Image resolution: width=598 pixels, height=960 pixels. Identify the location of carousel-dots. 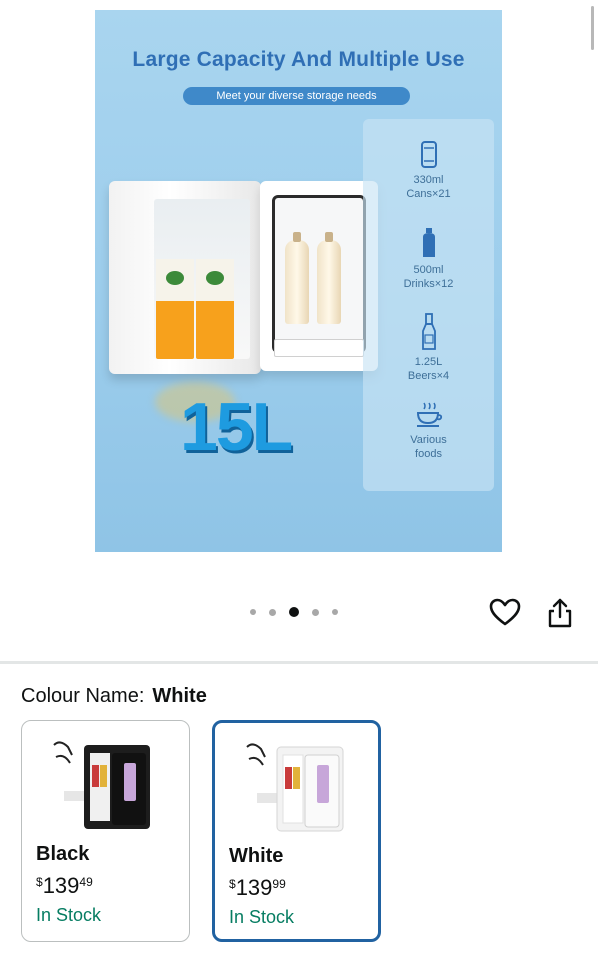
(294, 612).